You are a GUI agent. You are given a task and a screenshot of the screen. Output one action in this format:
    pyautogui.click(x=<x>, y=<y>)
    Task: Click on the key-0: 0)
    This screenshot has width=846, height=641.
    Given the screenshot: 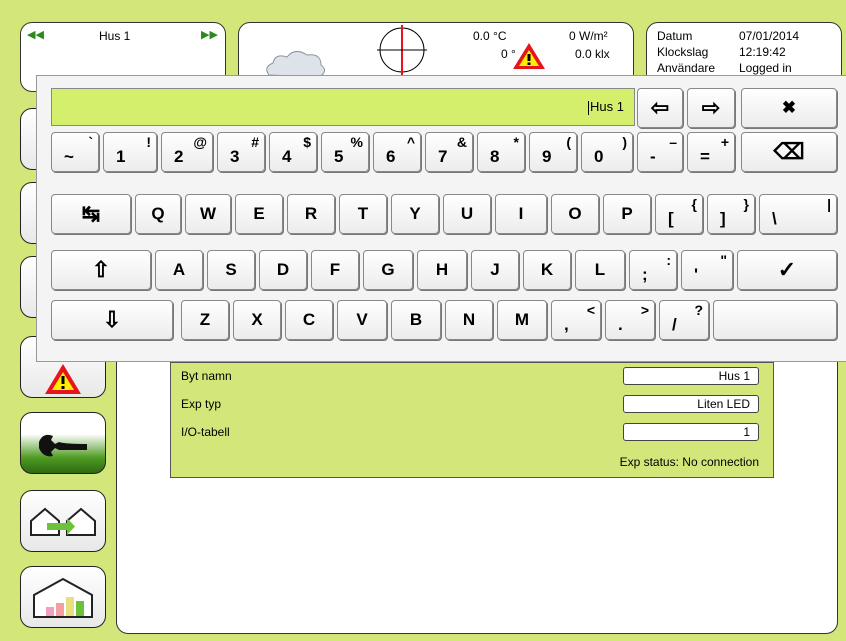 What is the action you would take?
    pyautogui.click(x=607, y=152)
    